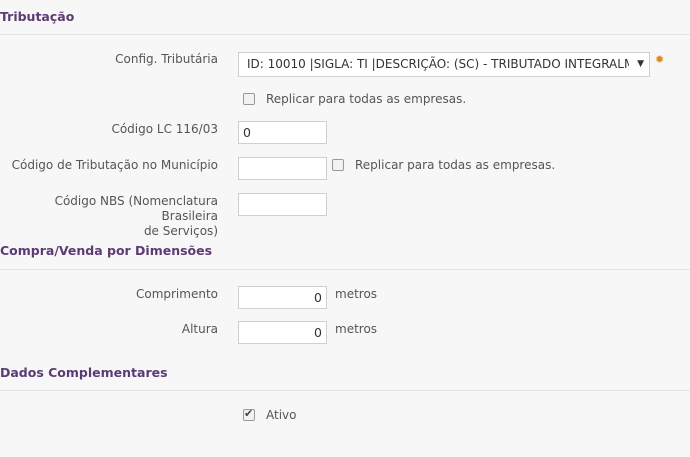 The height and width of the screenshot is (457, 690). Describe the element at coordinates (249, 99) in the screenshot. I see `replicar-config-checkbox` at that location.